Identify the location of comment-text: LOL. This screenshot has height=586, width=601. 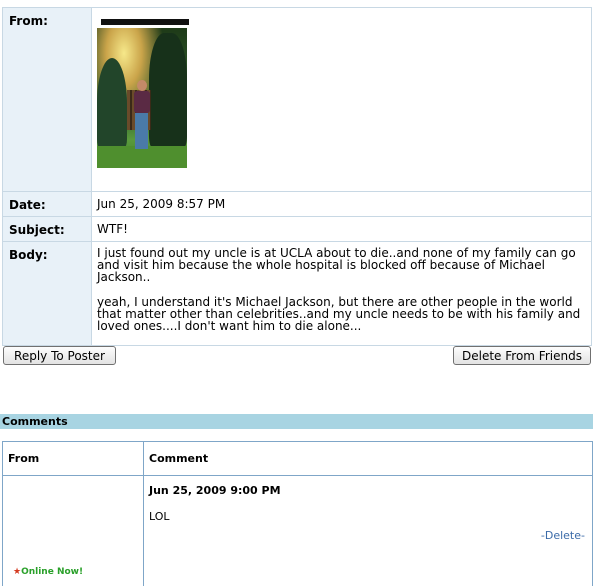
(370, 516).